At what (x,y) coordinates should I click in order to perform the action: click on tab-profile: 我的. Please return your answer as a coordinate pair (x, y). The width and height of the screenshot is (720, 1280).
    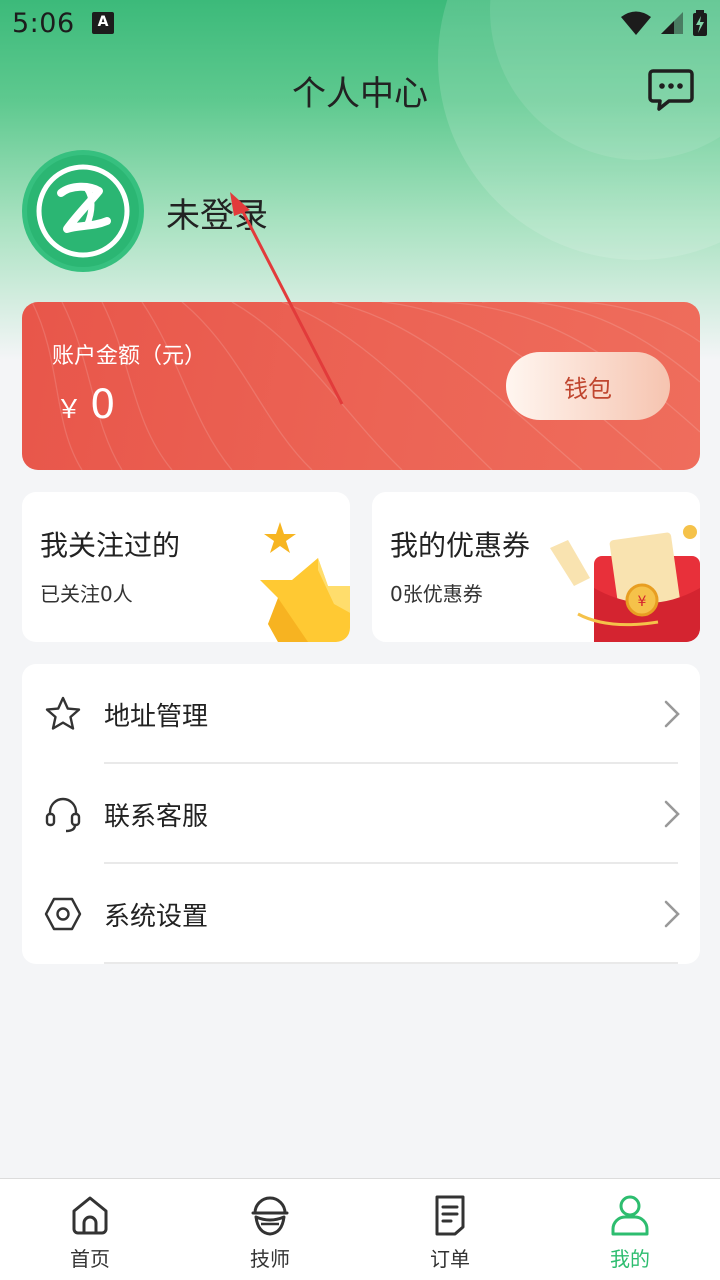
    Looking at the image, I should click on (630, 1229).